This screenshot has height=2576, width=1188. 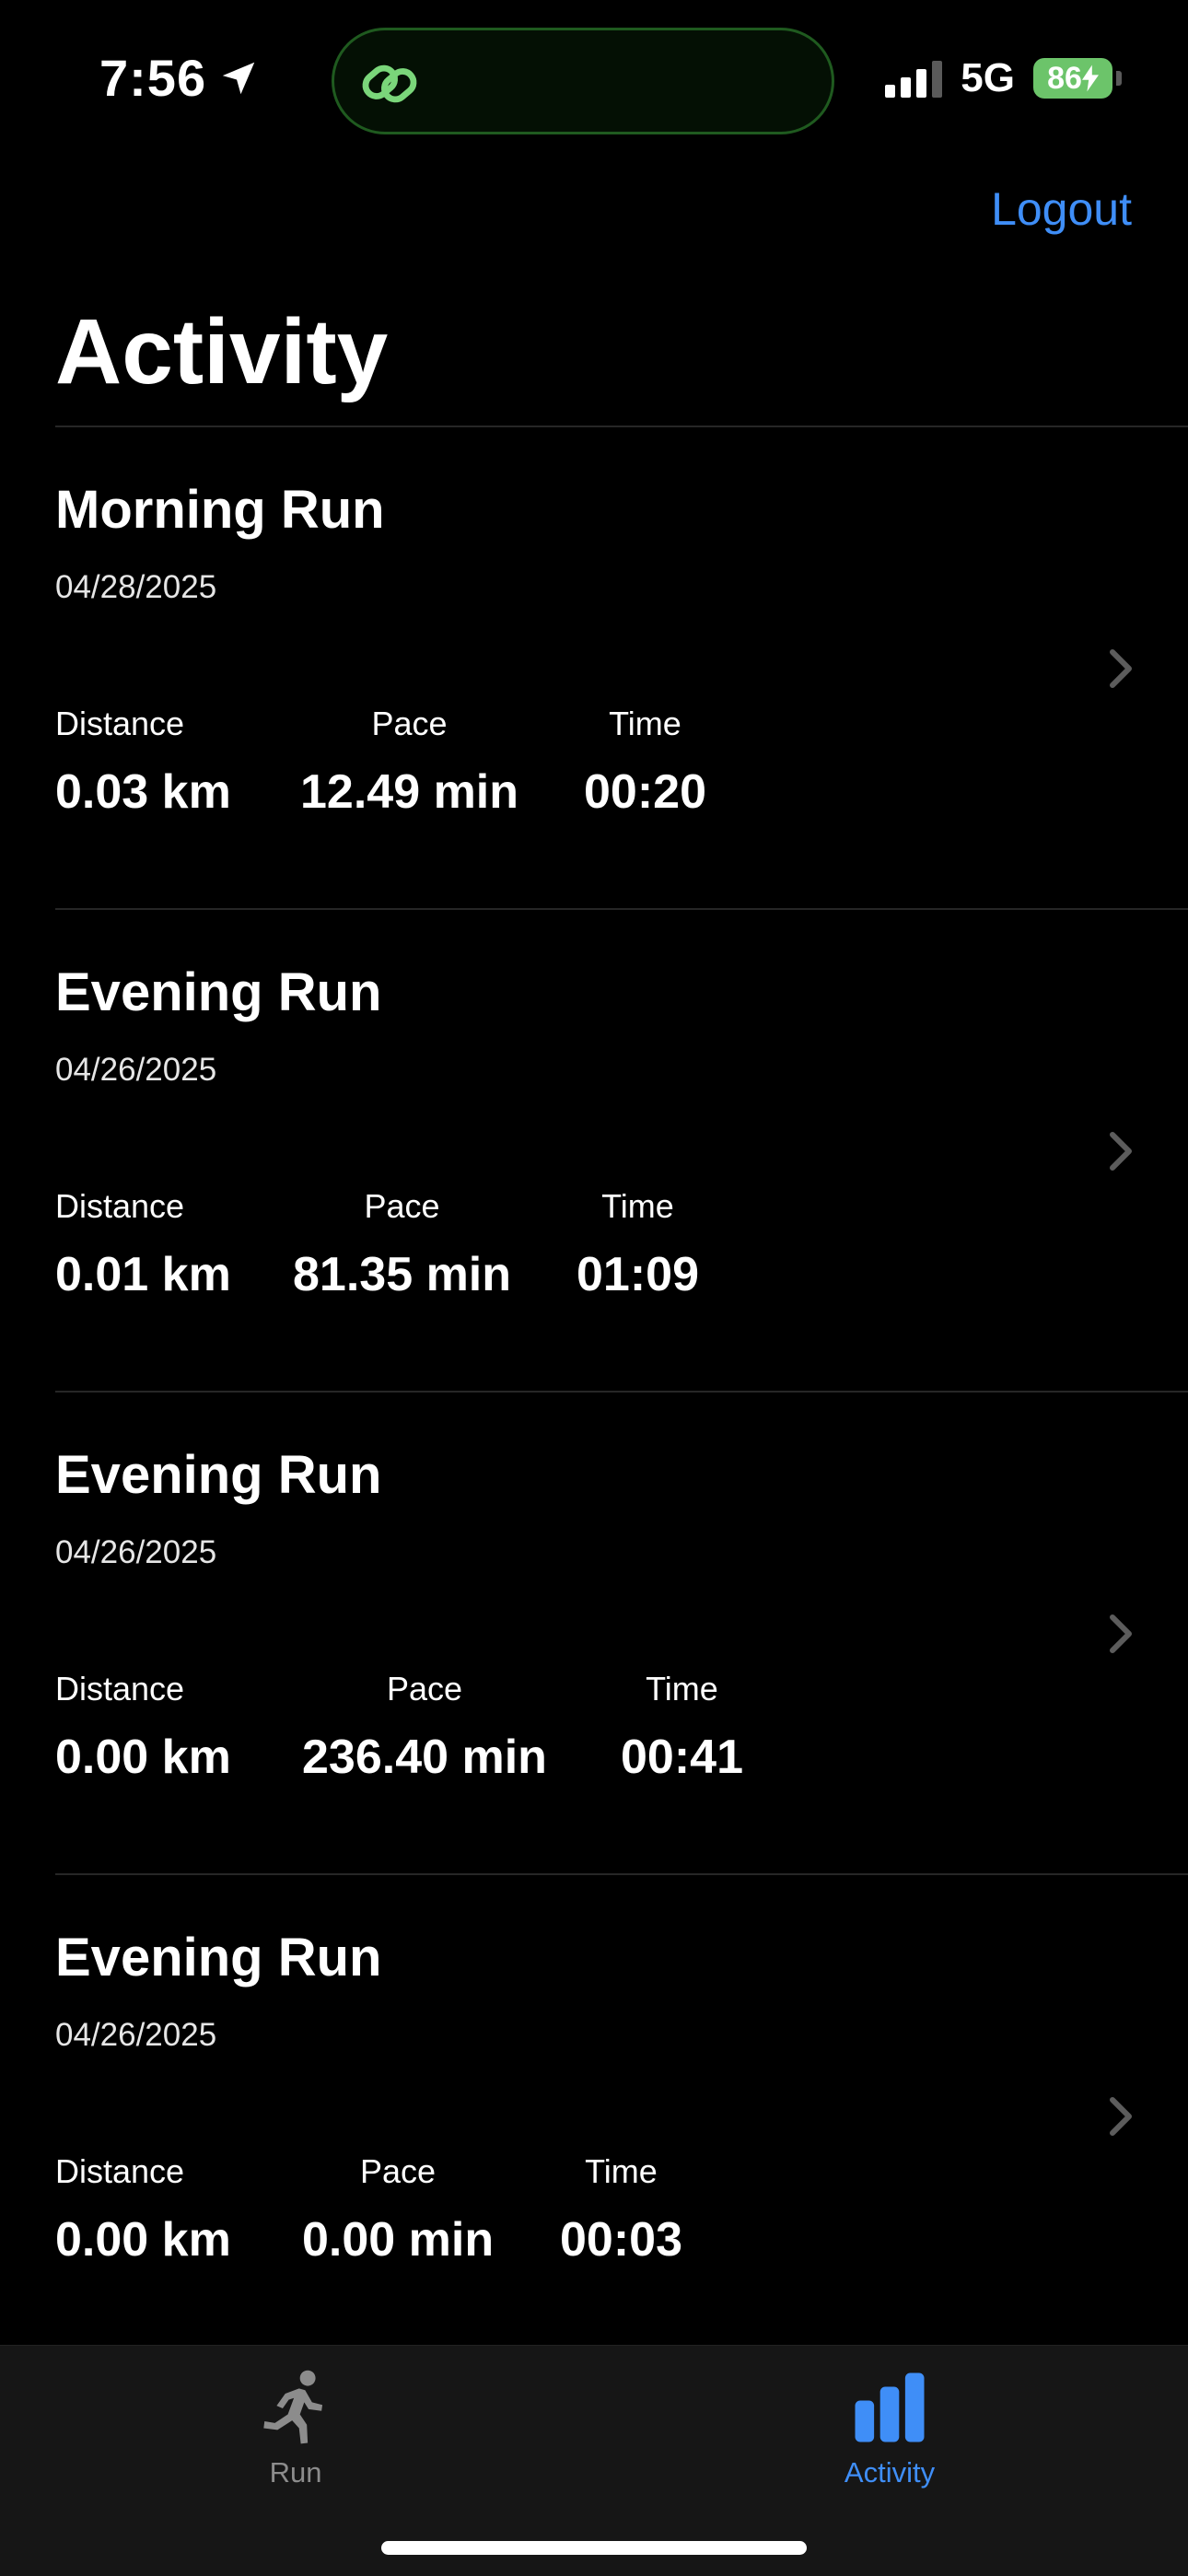 What do you see at coordinates (409, 762) in the screenshot?
I see `pace-stat: Pace 12.49 min` at bounding box center [409, 762].